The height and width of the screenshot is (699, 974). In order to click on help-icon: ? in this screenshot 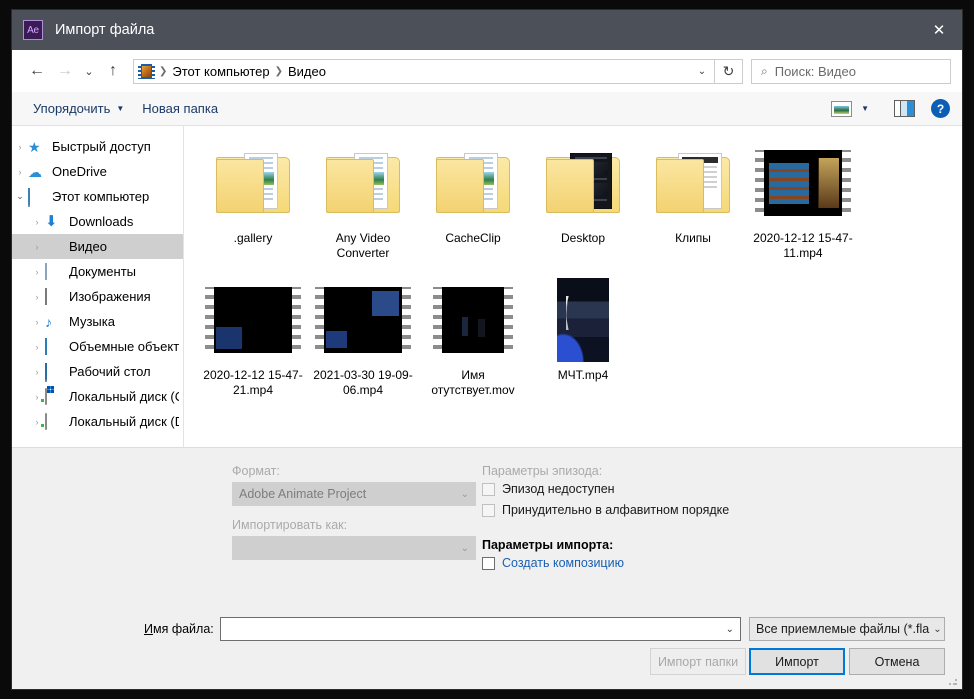, I will do `click(940, 108)`.